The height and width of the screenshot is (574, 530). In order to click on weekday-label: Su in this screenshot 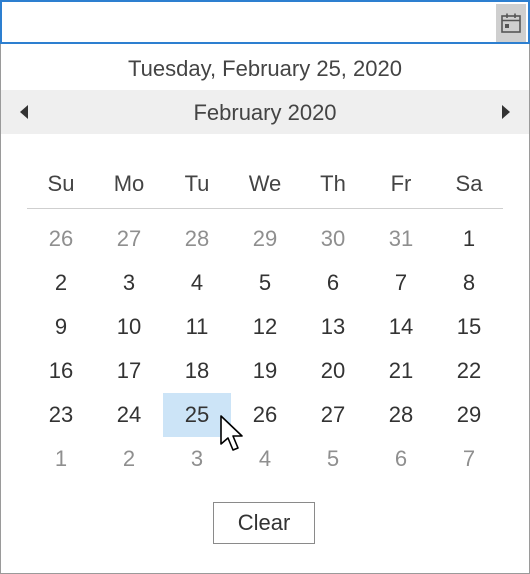, I will do `click(61, 183)`.